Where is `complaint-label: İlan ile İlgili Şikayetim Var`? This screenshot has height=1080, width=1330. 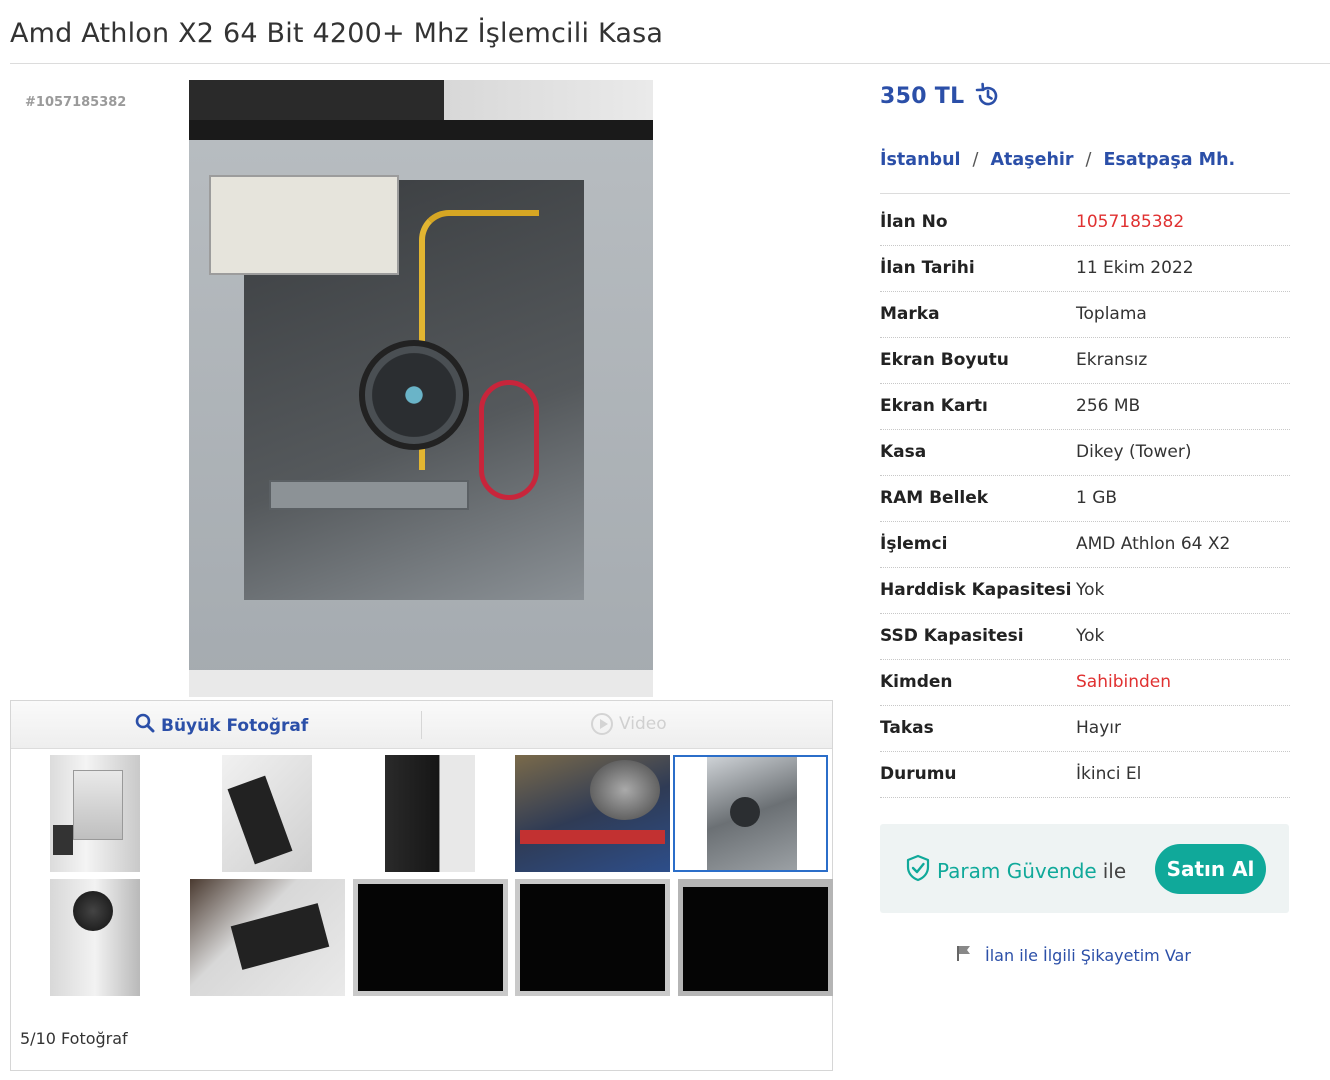 complaint-label: İlan ile İlgili Şikayetim Var is located at coordinates (1088, 955).